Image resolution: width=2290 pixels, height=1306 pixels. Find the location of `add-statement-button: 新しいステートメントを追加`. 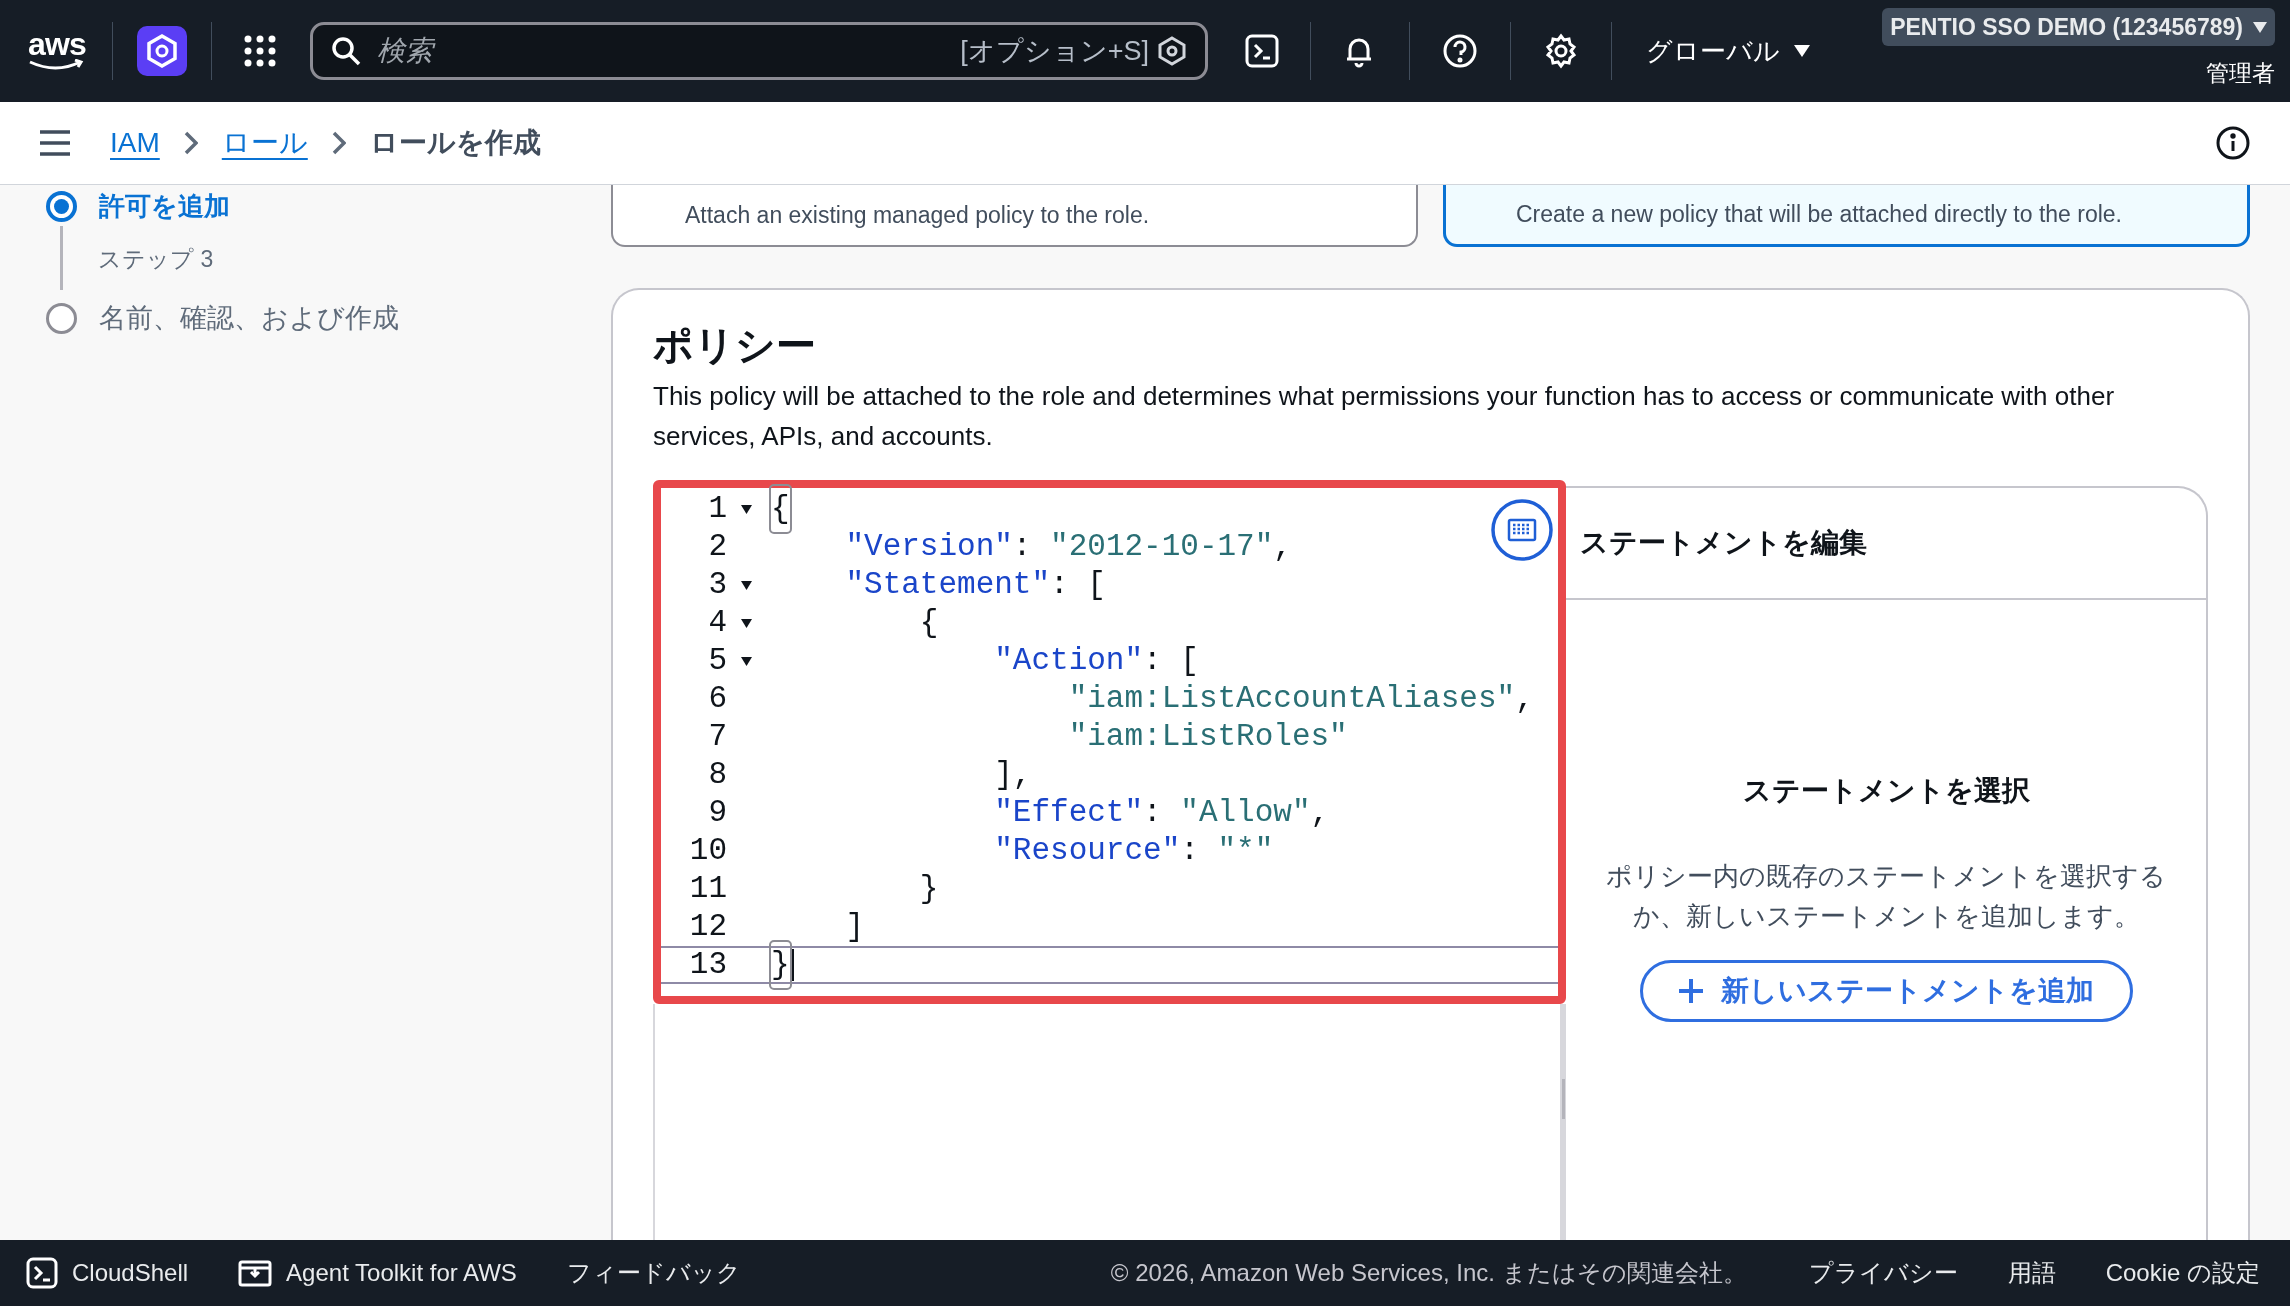

add-statement-button: 新しいステートメントを追加 is located at coordinates (1886, 991).